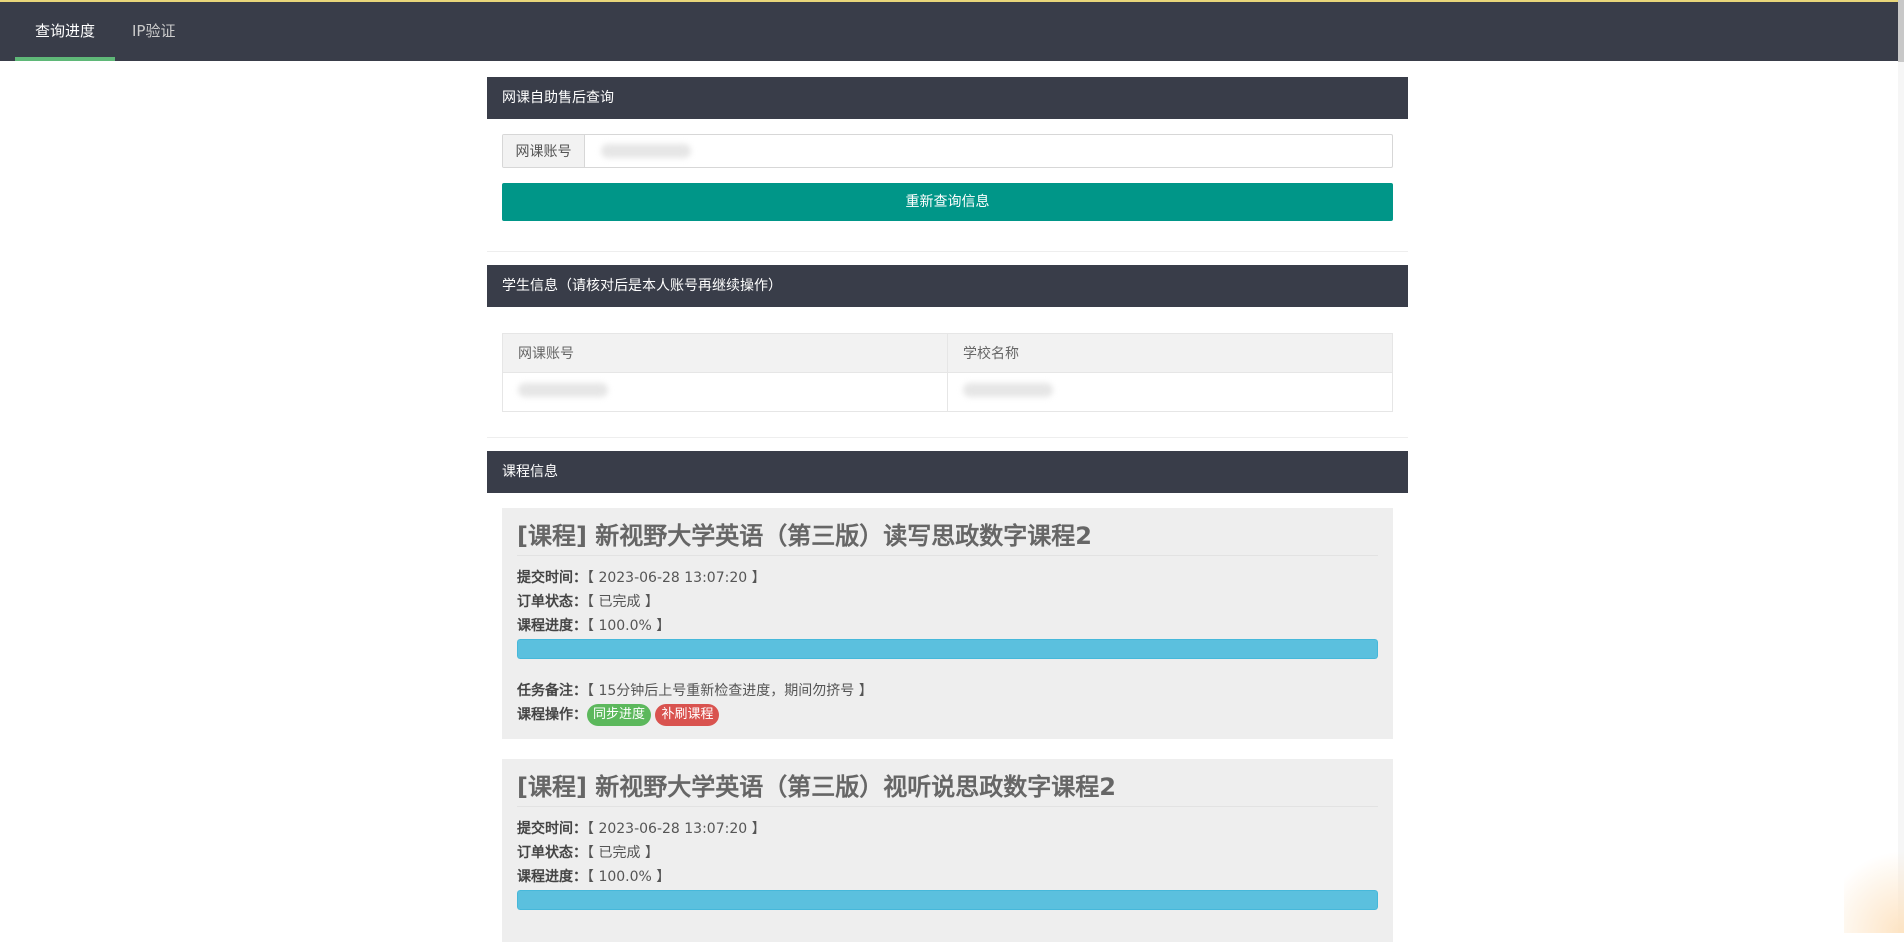  I want to click on refill-course-button: 补刷课程, so click(687, 715).